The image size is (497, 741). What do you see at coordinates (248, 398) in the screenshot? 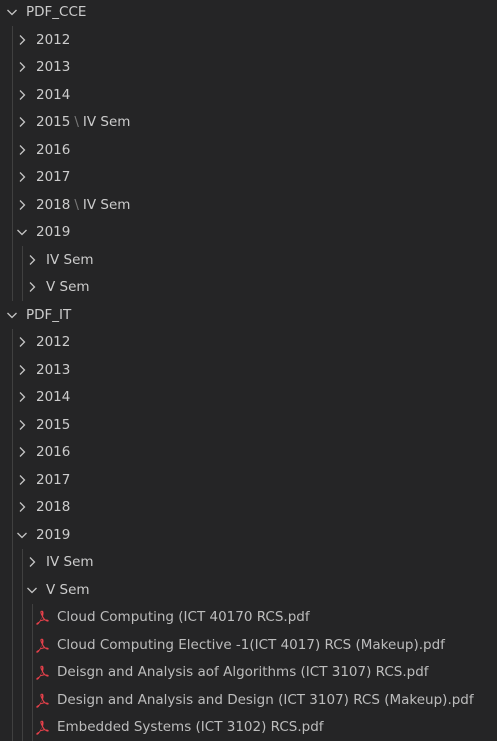
I see `folder-it-2014: 2014` at bounding box center [248, 398].